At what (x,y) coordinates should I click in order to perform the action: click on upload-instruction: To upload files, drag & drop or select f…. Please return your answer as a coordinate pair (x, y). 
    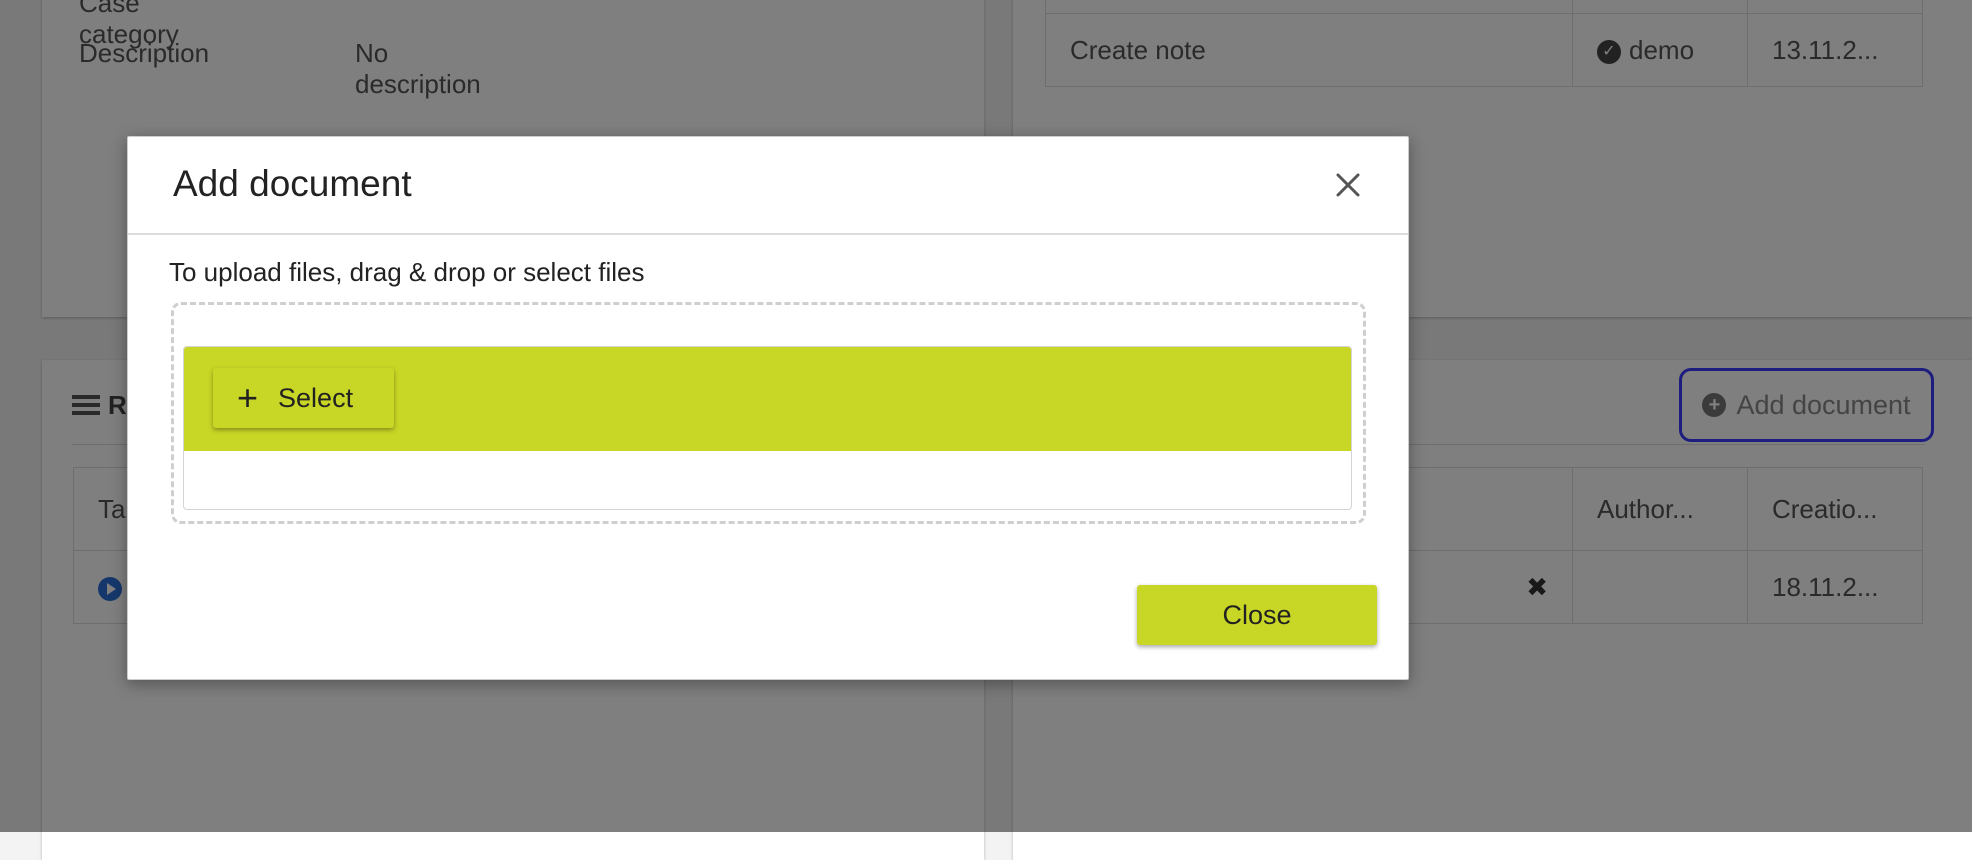
    Looking at the image, I should click on (407, 272).